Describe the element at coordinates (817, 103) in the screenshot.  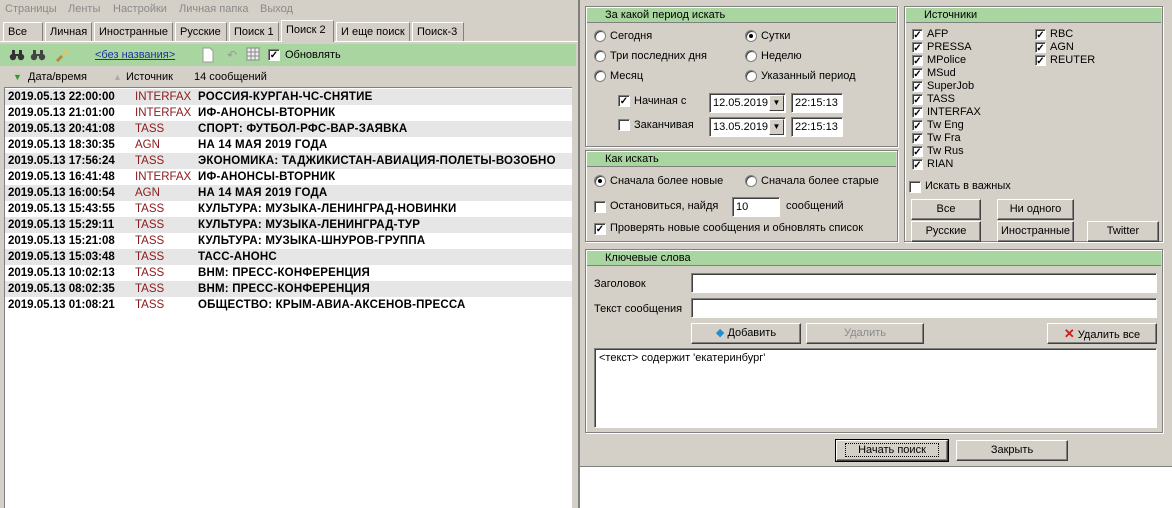
I see `start-time-field: 22:15:13` at that location.